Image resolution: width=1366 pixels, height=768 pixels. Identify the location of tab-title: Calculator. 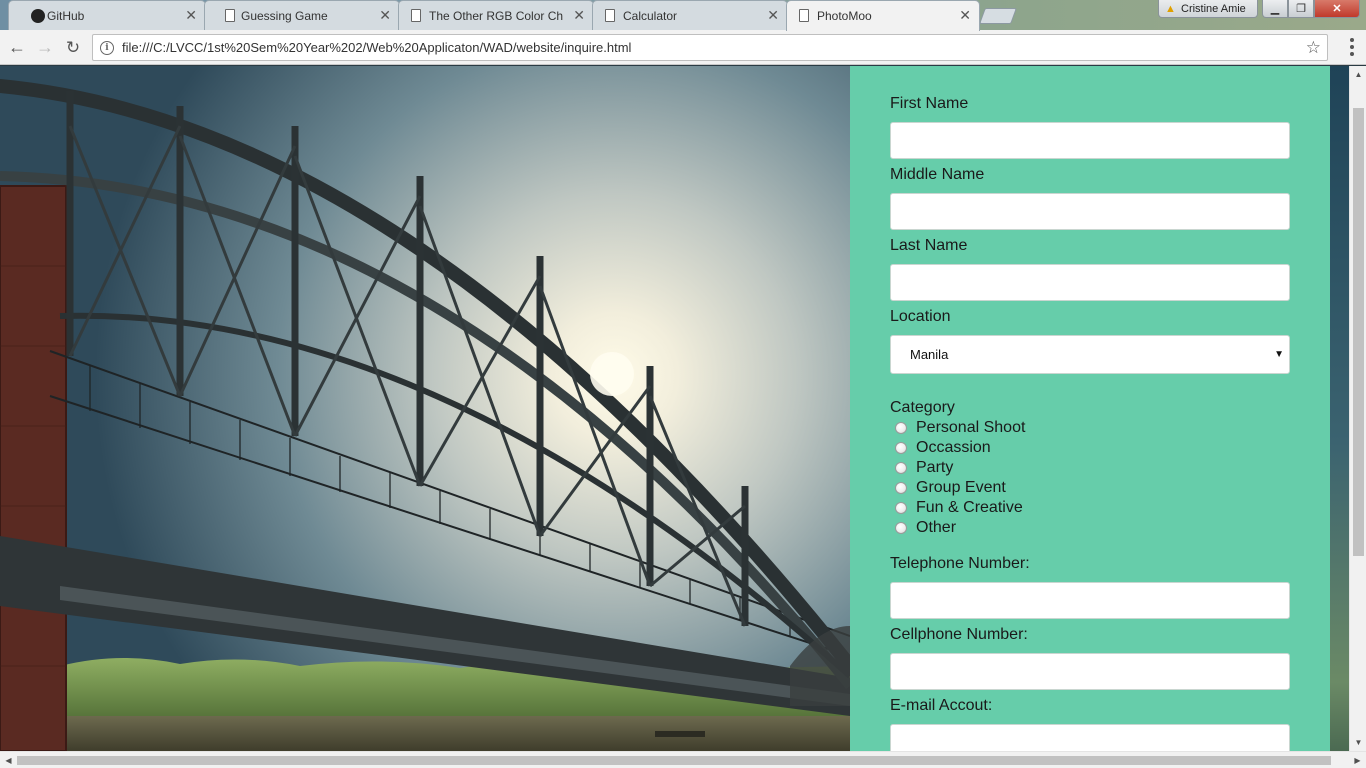
(650, 15).